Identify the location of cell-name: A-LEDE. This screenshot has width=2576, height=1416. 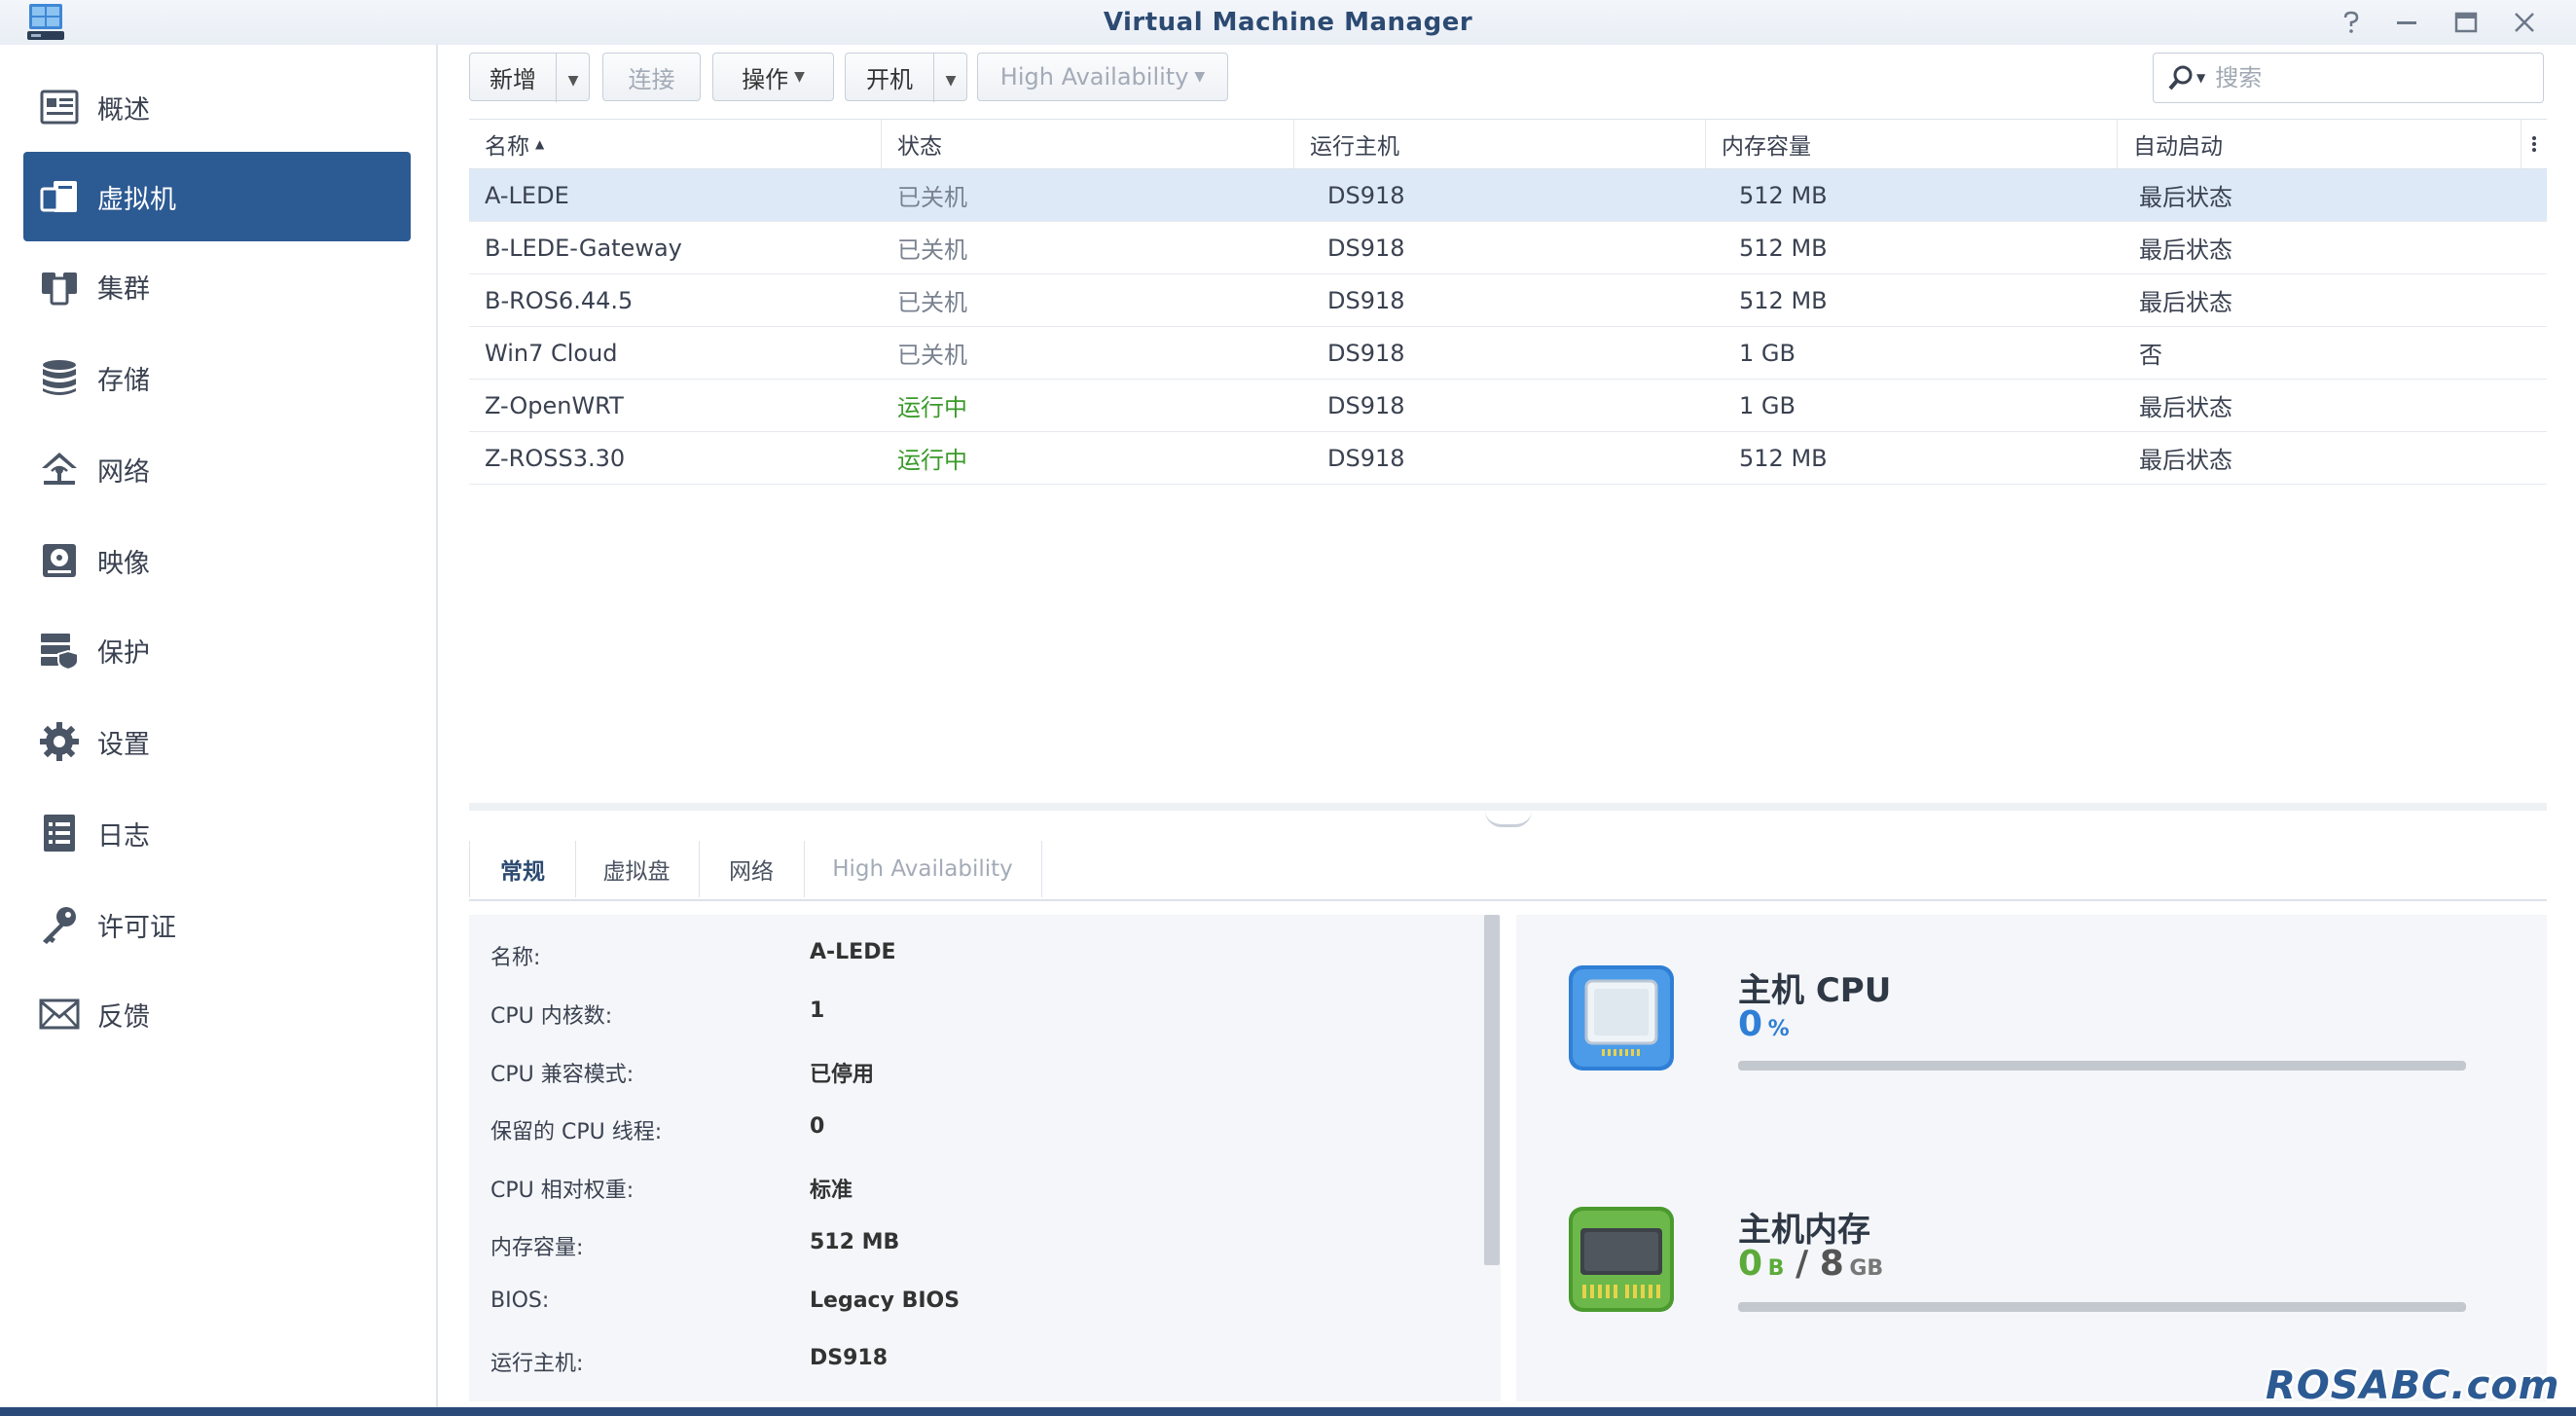
(527, 195).